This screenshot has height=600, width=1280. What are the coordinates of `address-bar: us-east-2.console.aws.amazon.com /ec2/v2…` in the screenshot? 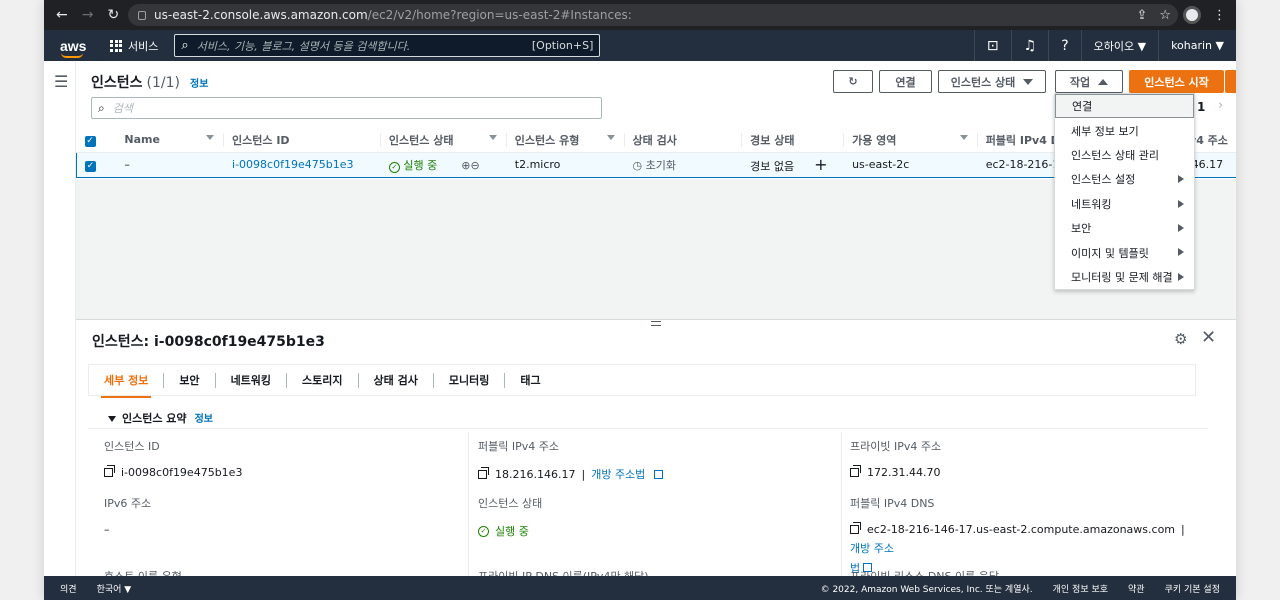 It's located at (653, 15).